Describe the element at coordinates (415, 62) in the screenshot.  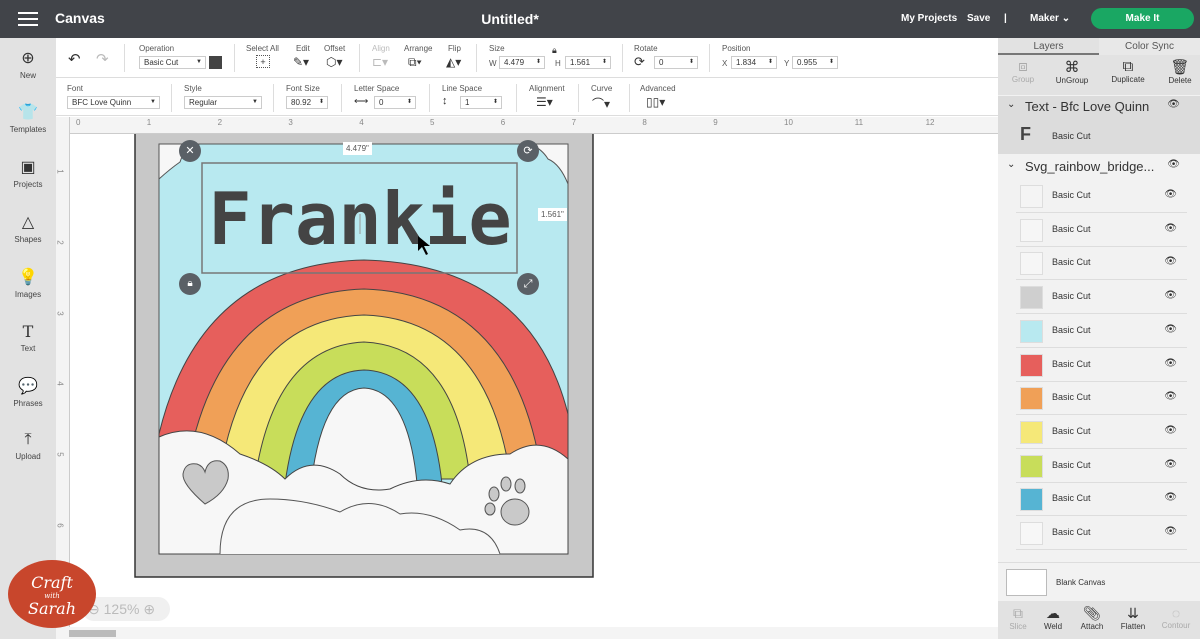
I see `arrange-icon: ⧉▾` at that location.